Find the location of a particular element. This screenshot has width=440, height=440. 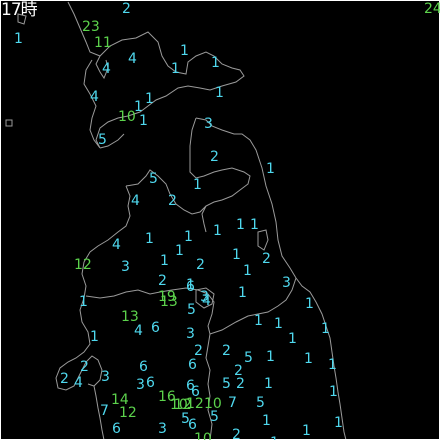

station-value: 23 is located at coordinates (91, 27).